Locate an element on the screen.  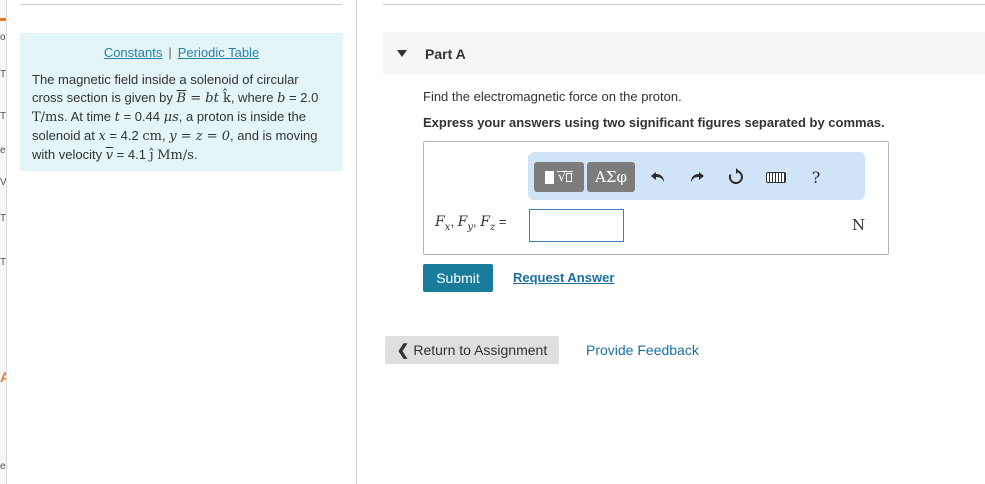
b-vector-symbol: B is located at coordinates (181, 98).